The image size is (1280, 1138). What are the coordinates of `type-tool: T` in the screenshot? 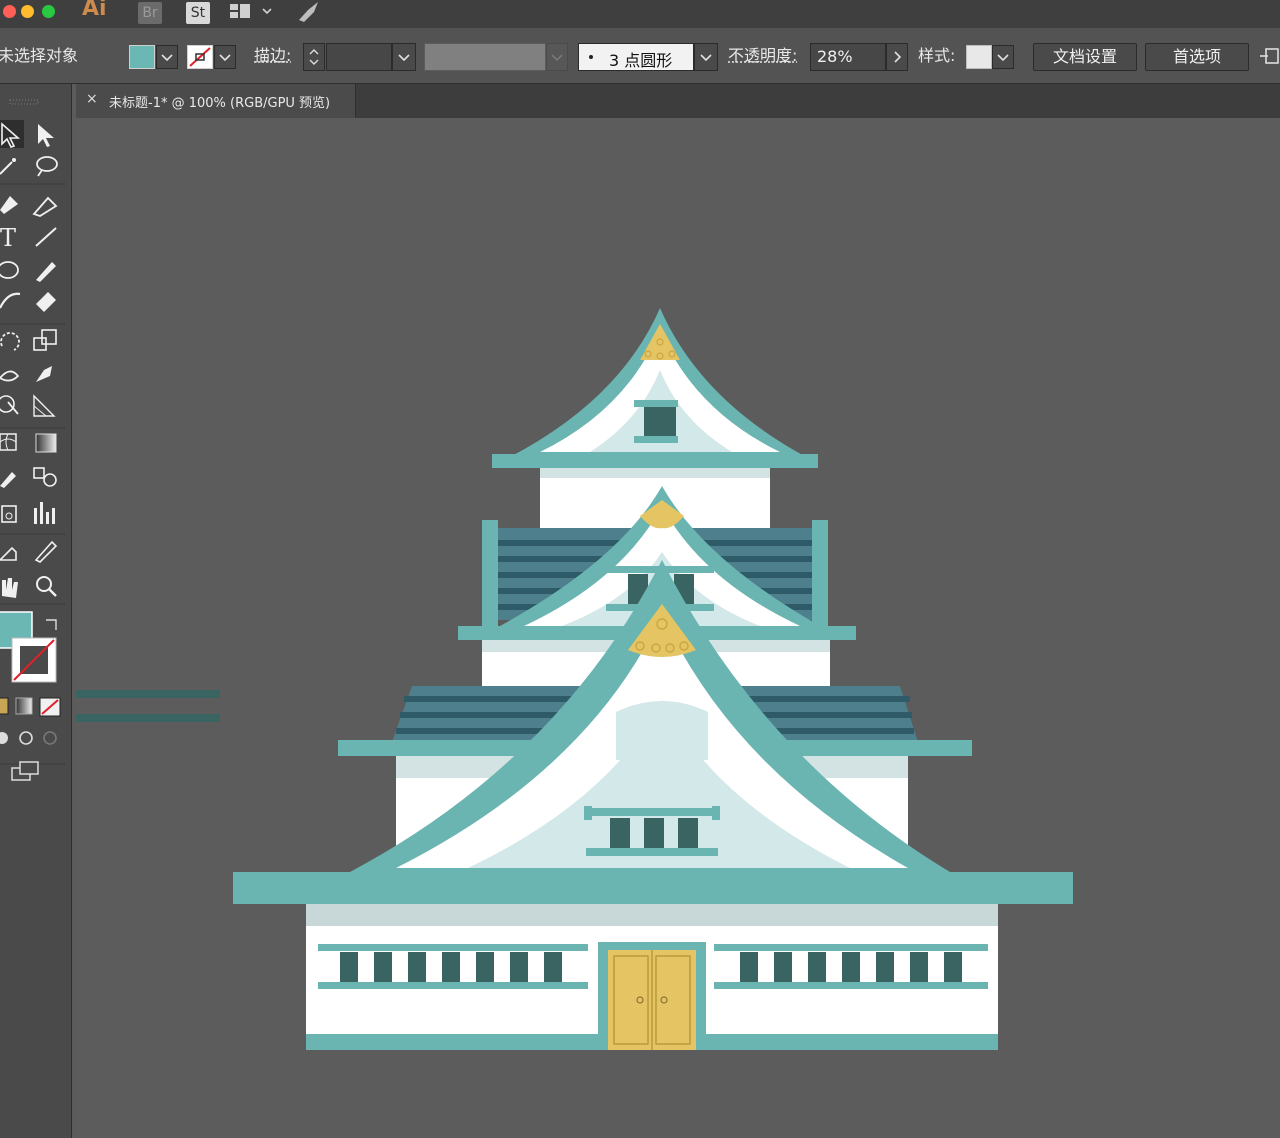 It's located at (8, 238).